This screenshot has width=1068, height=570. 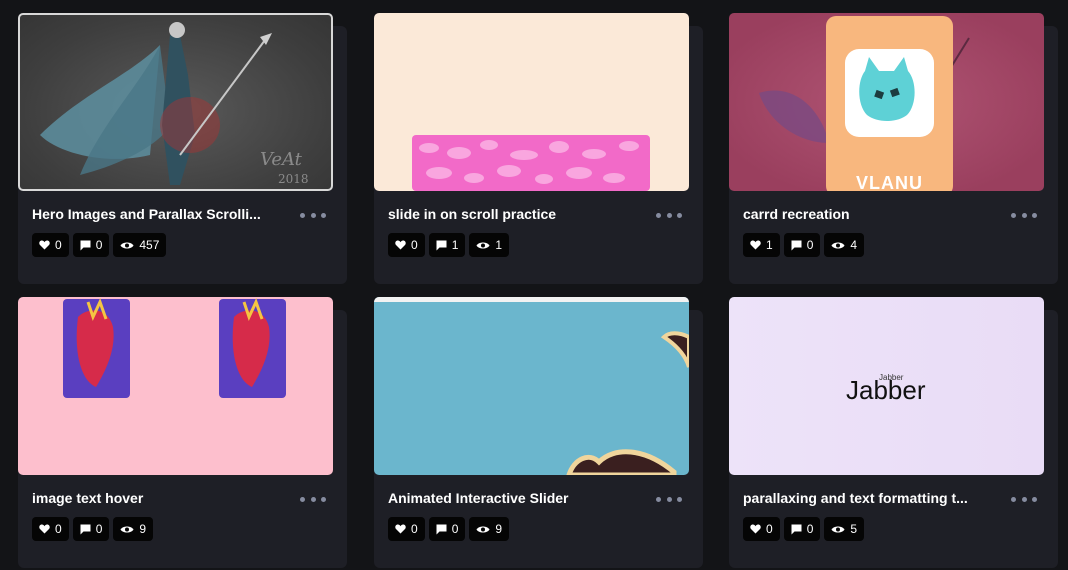 What do you see at coordinates (174, 348) in the screenshot?
I see `character-images` at bounding box center [174, 348].